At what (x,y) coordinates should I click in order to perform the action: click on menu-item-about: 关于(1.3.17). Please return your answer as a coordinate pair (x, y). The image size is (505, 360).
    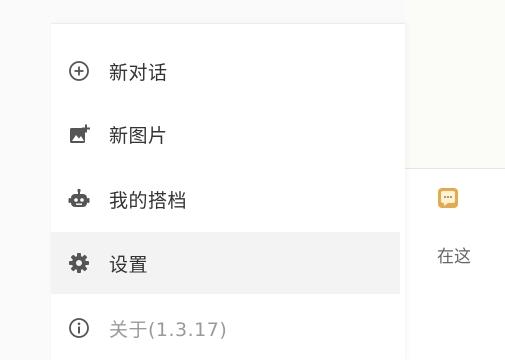
    Looking at the image, I should click on (225, 328).